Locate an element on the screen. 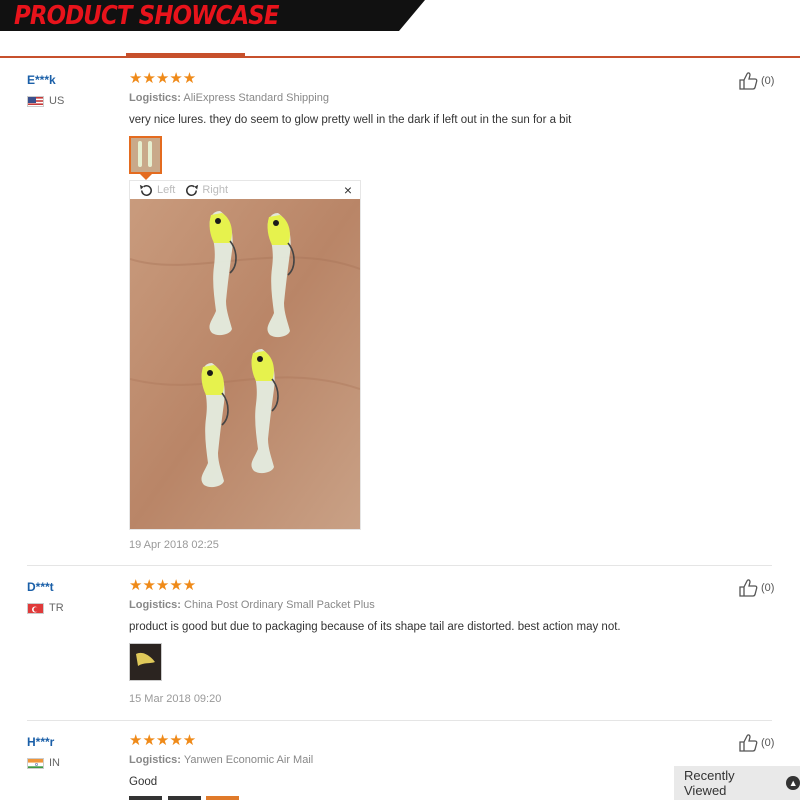  rotate-right-button: Right is located at coordinates (205, 190).